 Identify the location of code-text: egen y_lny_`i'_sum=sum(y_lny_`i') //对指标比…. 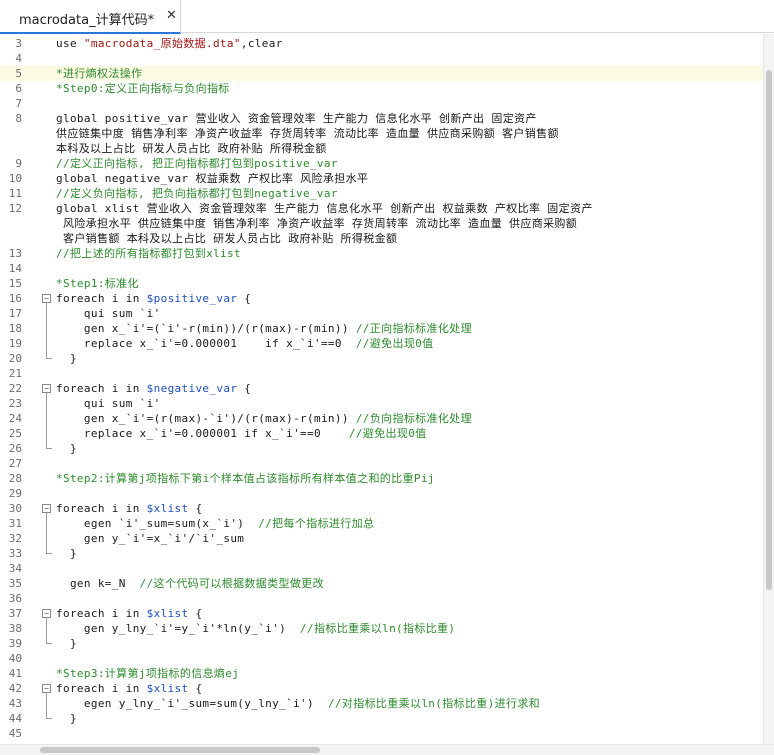
(298, 703).